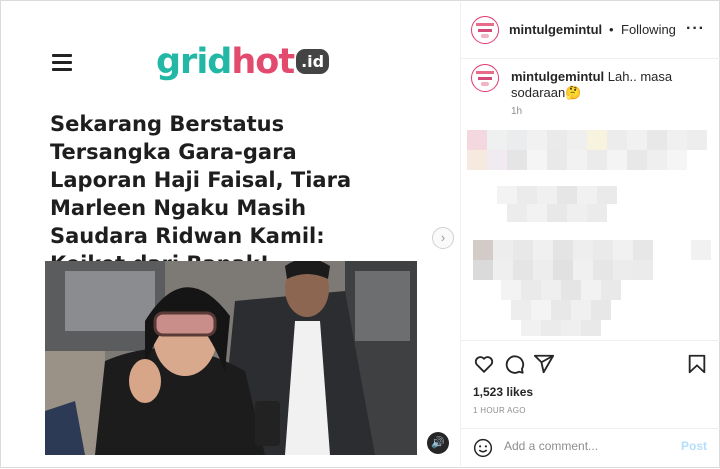  What do you see at coordinates (438, 443) in the screenshot?
I see `speaker-icon: 🔊` at bounding box center [438, 443].